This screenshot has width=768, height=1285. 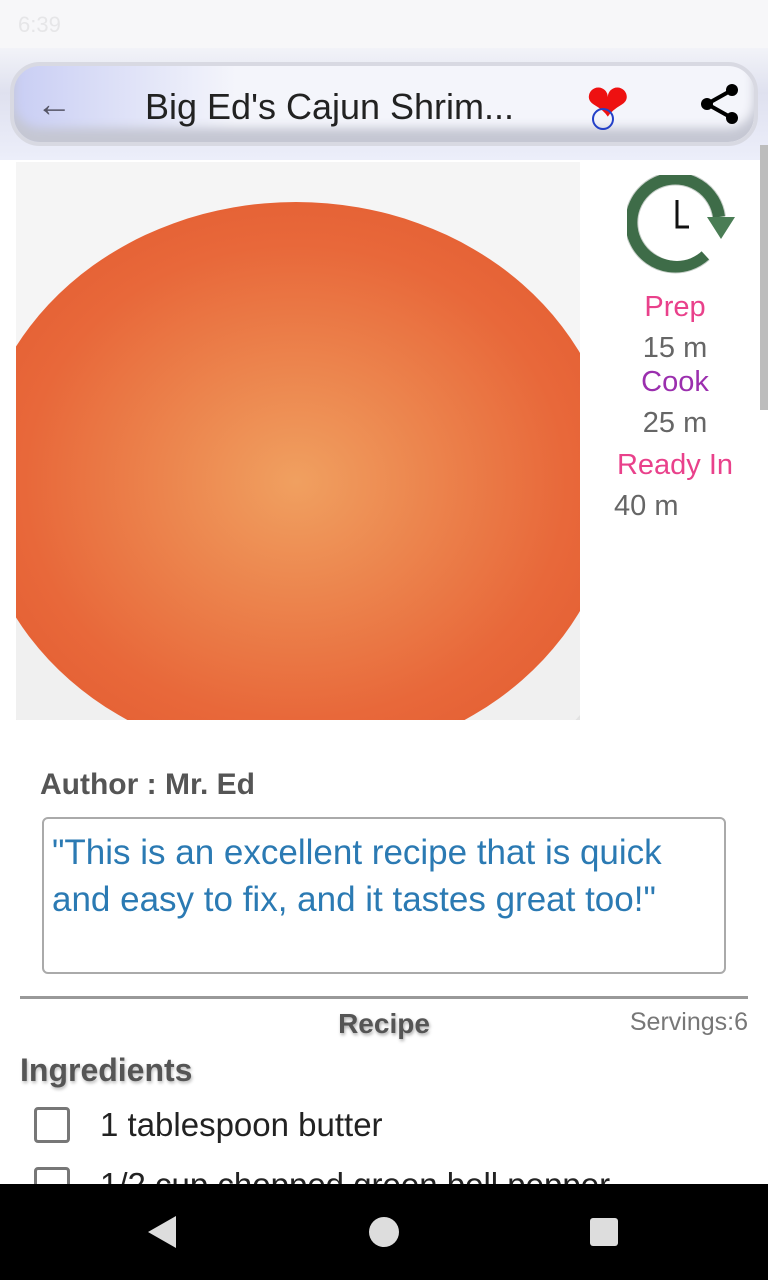 What do you see at coordinates (679, 222) in the screenshot?
I see `clock-icon` at bounding box center [679, 222].